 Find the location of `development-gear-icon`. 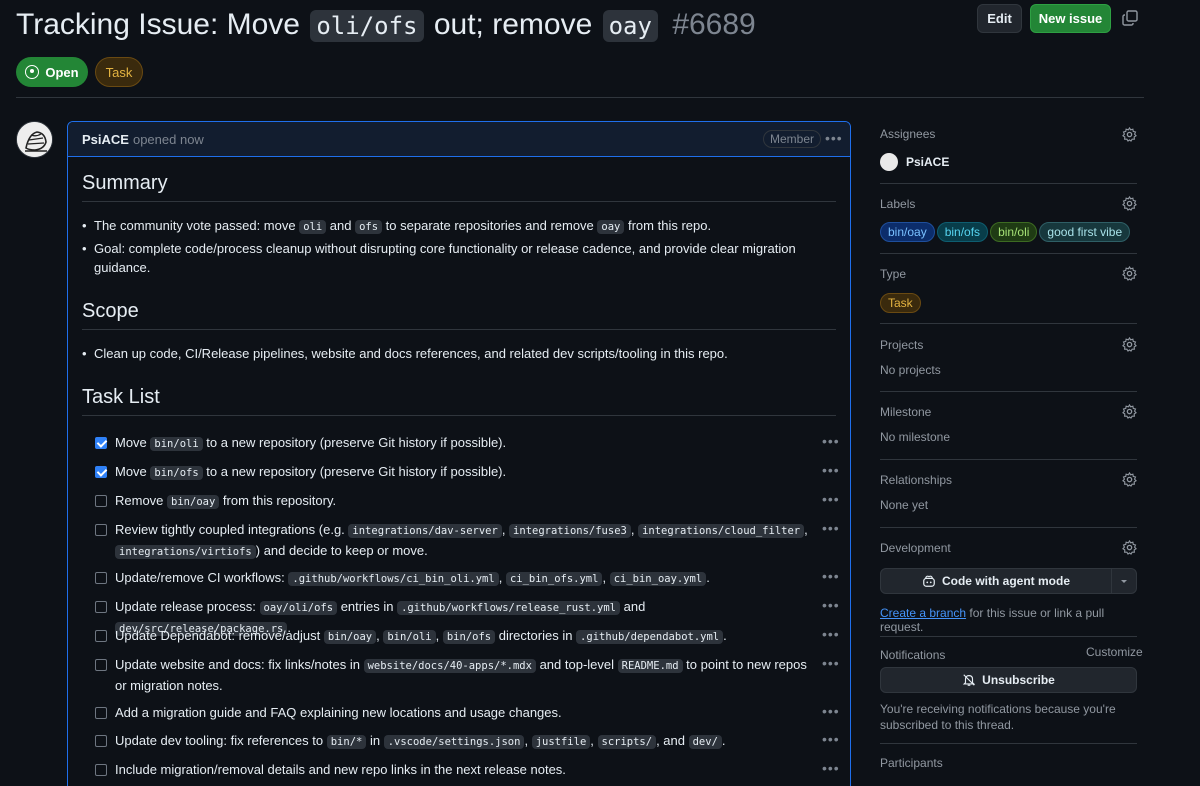

development-gear-icon is located at coordinates (1129, 547).